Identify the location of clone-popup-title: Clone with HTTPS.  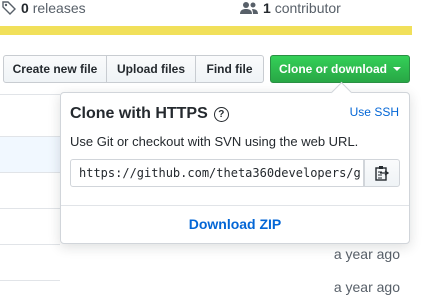
(139, 113).